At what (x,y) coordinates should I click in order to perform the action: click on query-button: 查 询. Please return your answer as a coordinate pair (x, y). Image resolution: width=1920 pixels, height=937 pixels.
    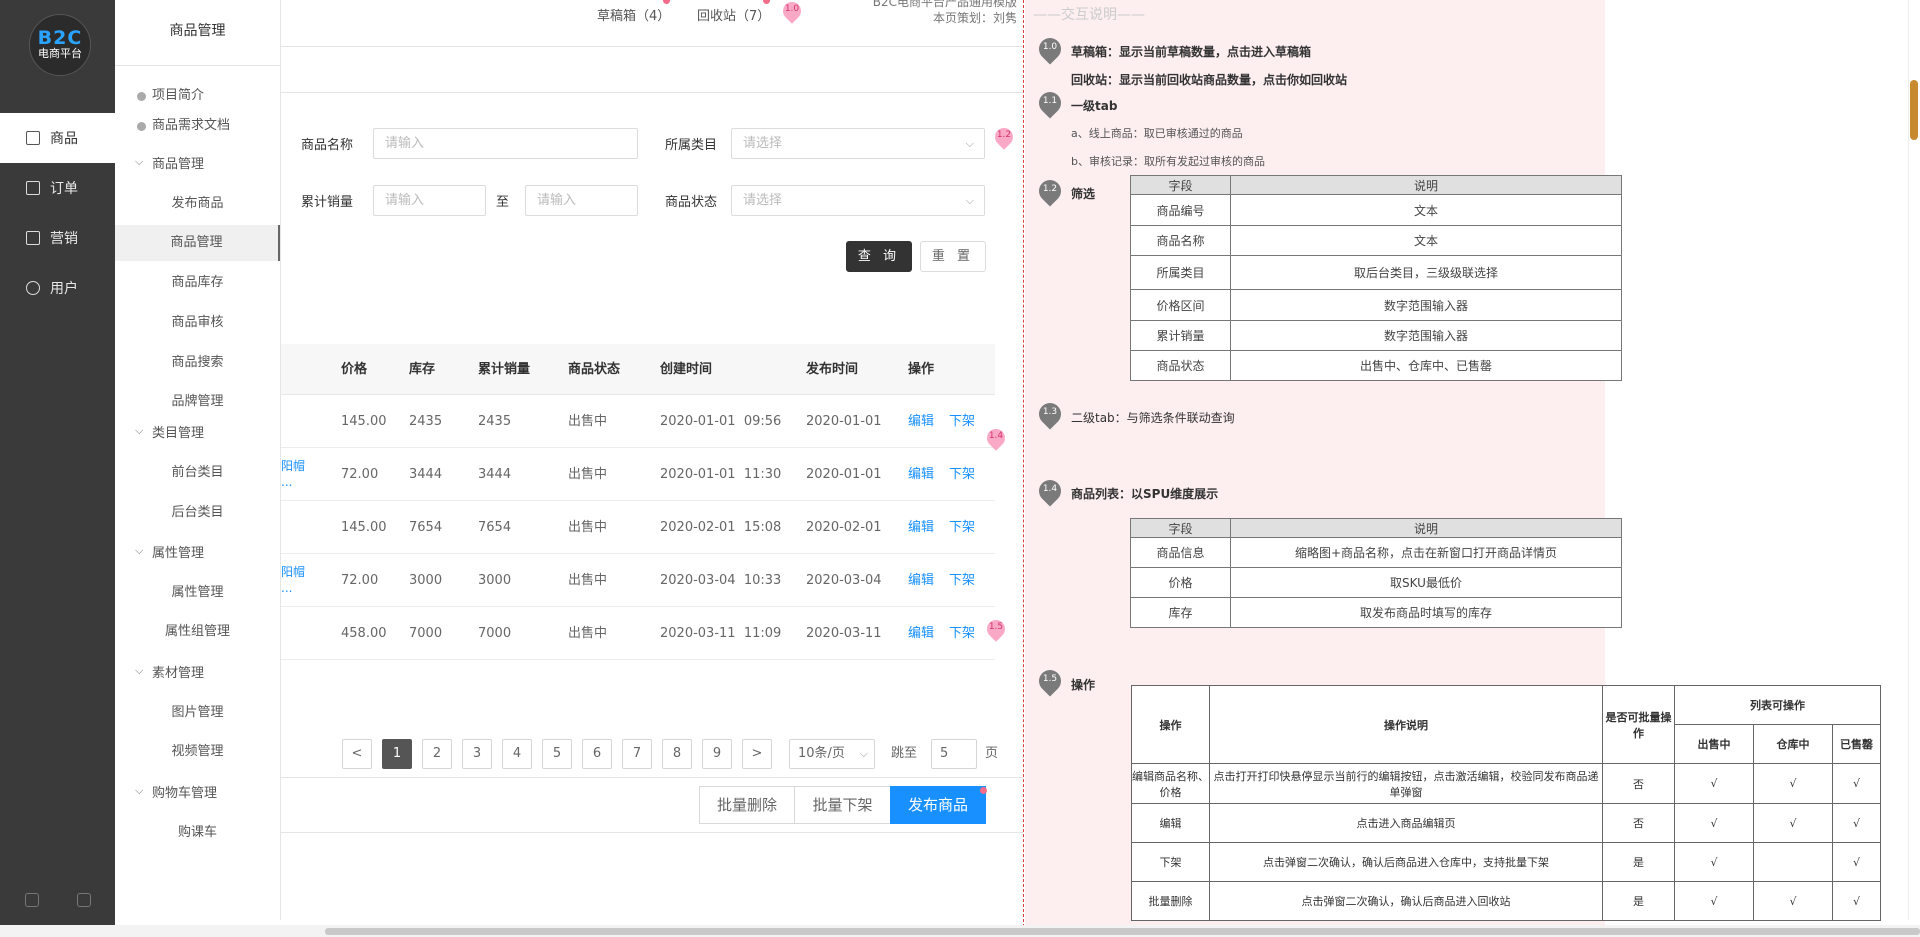
    Looking at the image, I should click on (879, 256).